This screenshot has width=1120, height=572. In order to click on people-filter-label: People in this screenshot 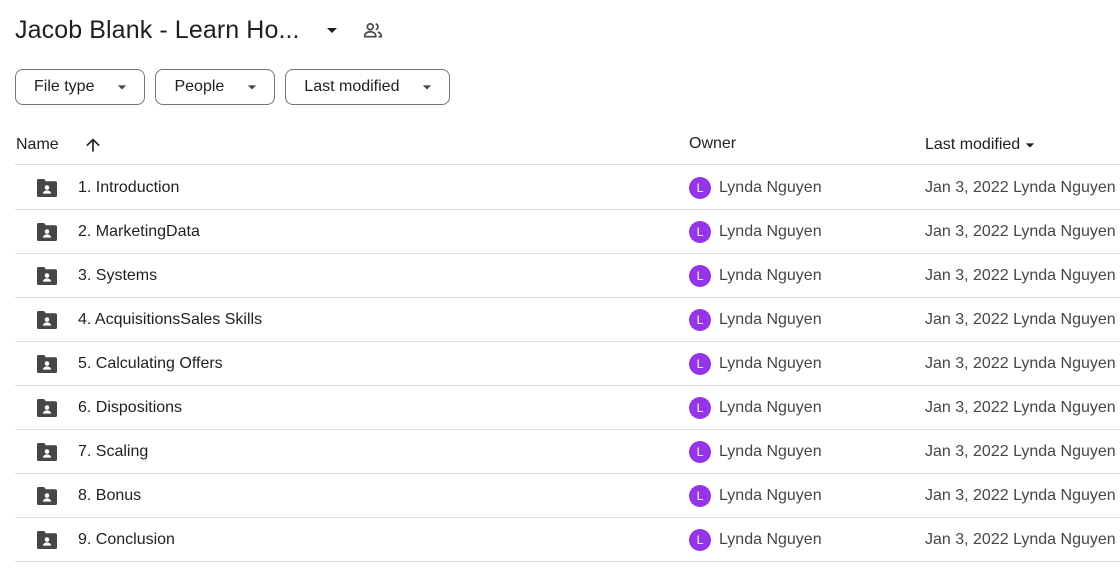, I will do `click(199, 86)`.